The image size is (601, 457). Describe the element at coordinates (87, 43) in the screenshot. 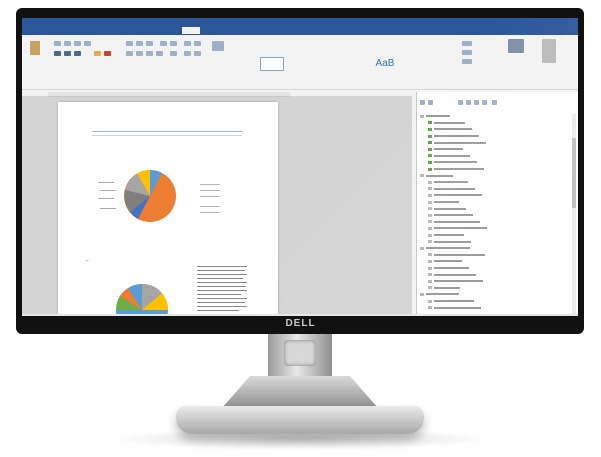

I see `font-name-icon` at that location.